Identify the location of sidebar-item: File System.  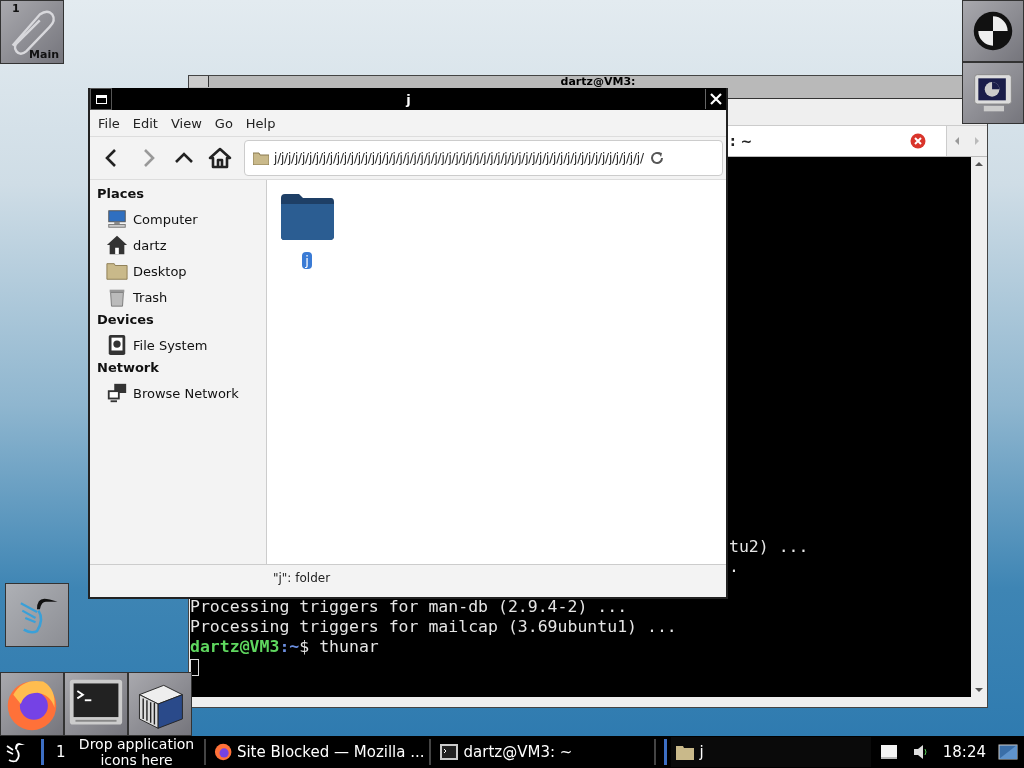
(181, 345).